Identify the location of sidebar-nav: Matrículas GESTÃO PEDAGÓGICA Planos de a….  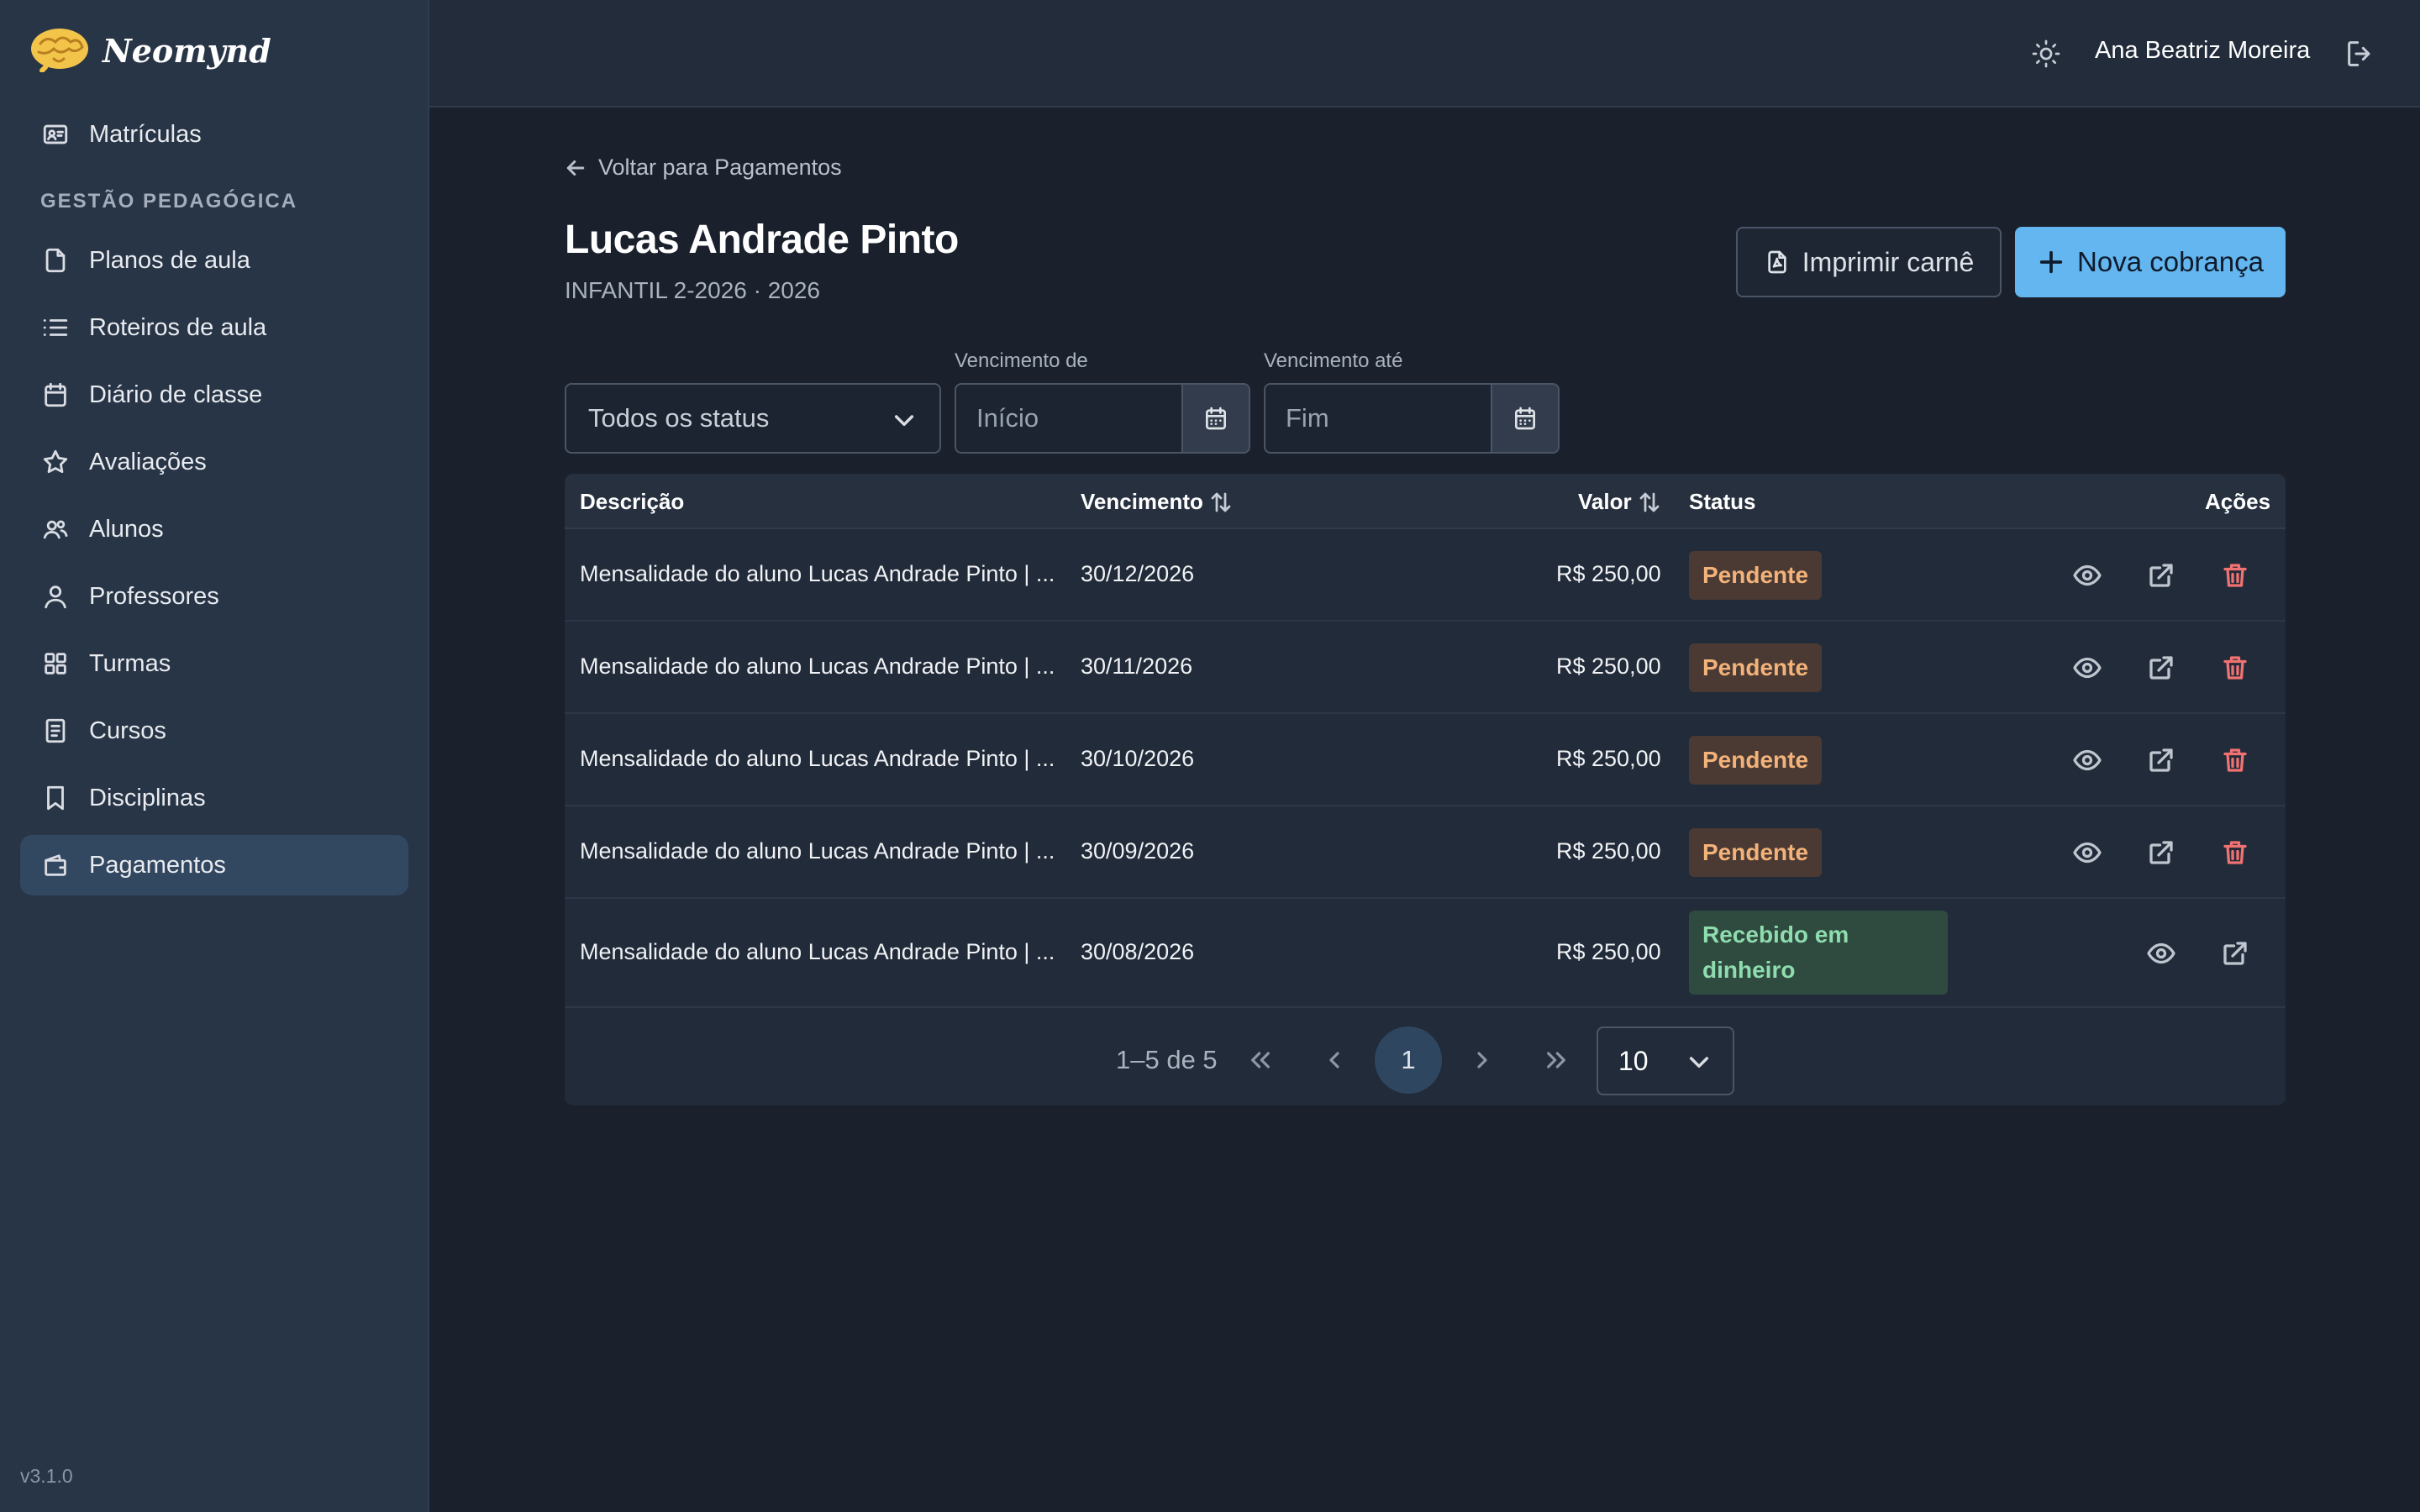
(214, 503).